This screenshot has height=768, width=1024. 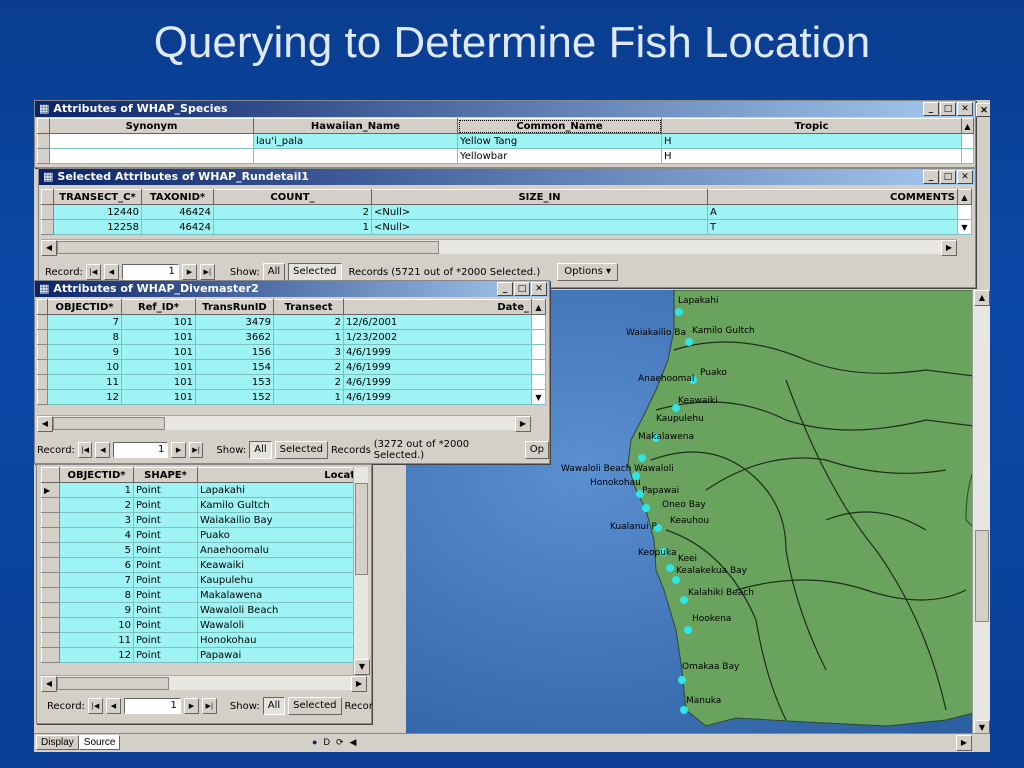 What do you see at coordinates (199, 520) in the screenshot?
I see `table-row: 3 Point Waiakailio Bay` at bounding box center [199, 520].